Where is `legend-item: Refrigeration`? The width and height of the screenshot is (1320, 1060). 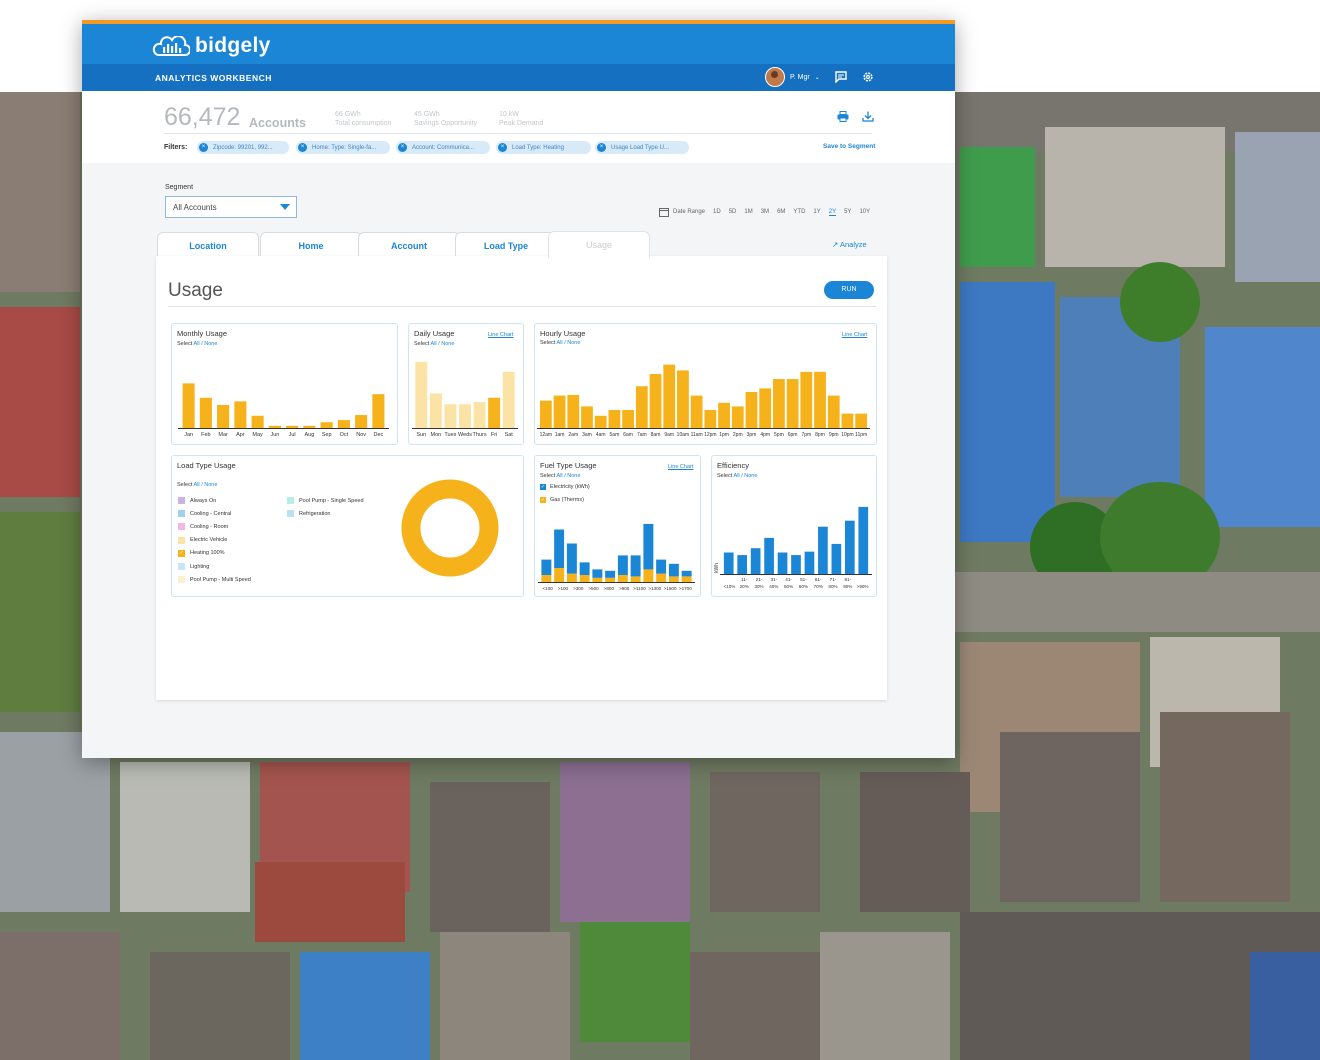 legend-item: Refrigeration is located at coordinates (325, 513).